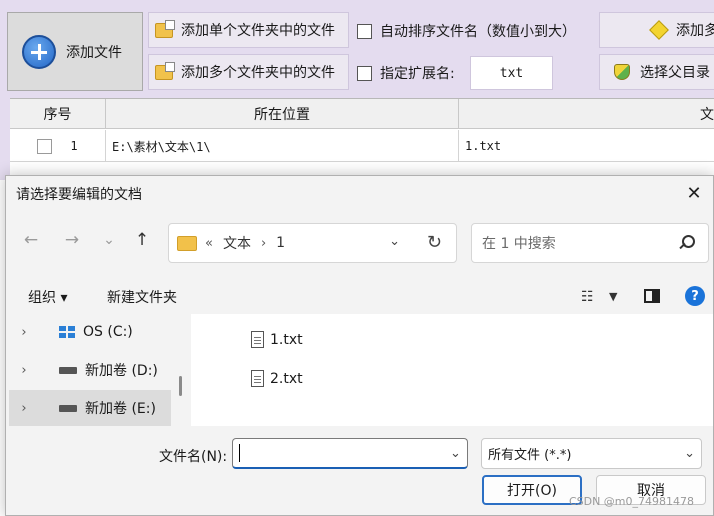 This screenshot has height=516, width=714. Describe the element at coordinates (511, 73) in the screenshot. I see `ext-input: txt` at that location.